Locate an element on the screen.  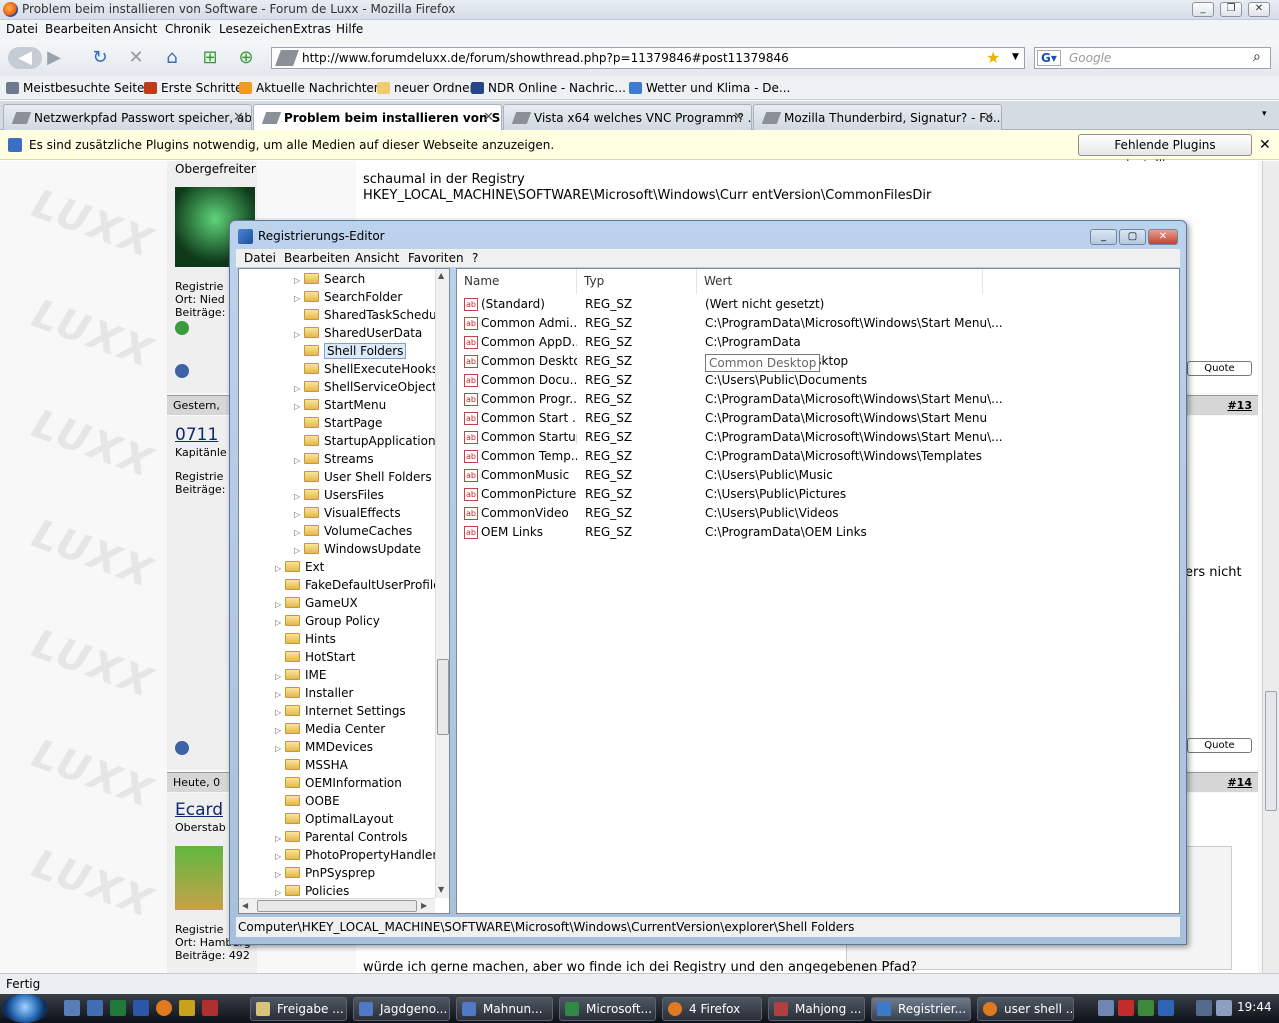
search-icon: ⌕ is located at coordinates (1257, 57).